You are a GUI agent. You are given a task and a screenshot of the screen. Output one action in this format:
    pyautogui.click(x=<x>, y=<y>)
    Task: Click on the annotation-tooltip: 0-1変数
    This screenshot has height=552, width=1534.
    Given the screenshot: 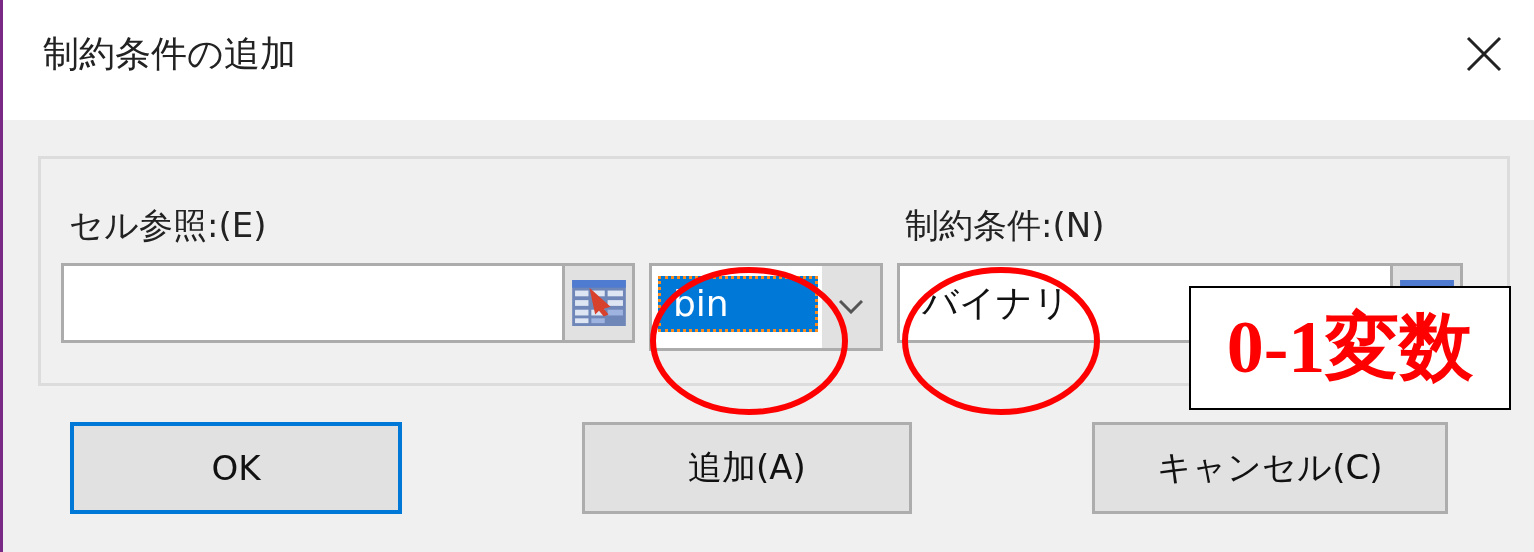 What is the action you would take?
    pyautogui.click(x=1350, y=348)
    